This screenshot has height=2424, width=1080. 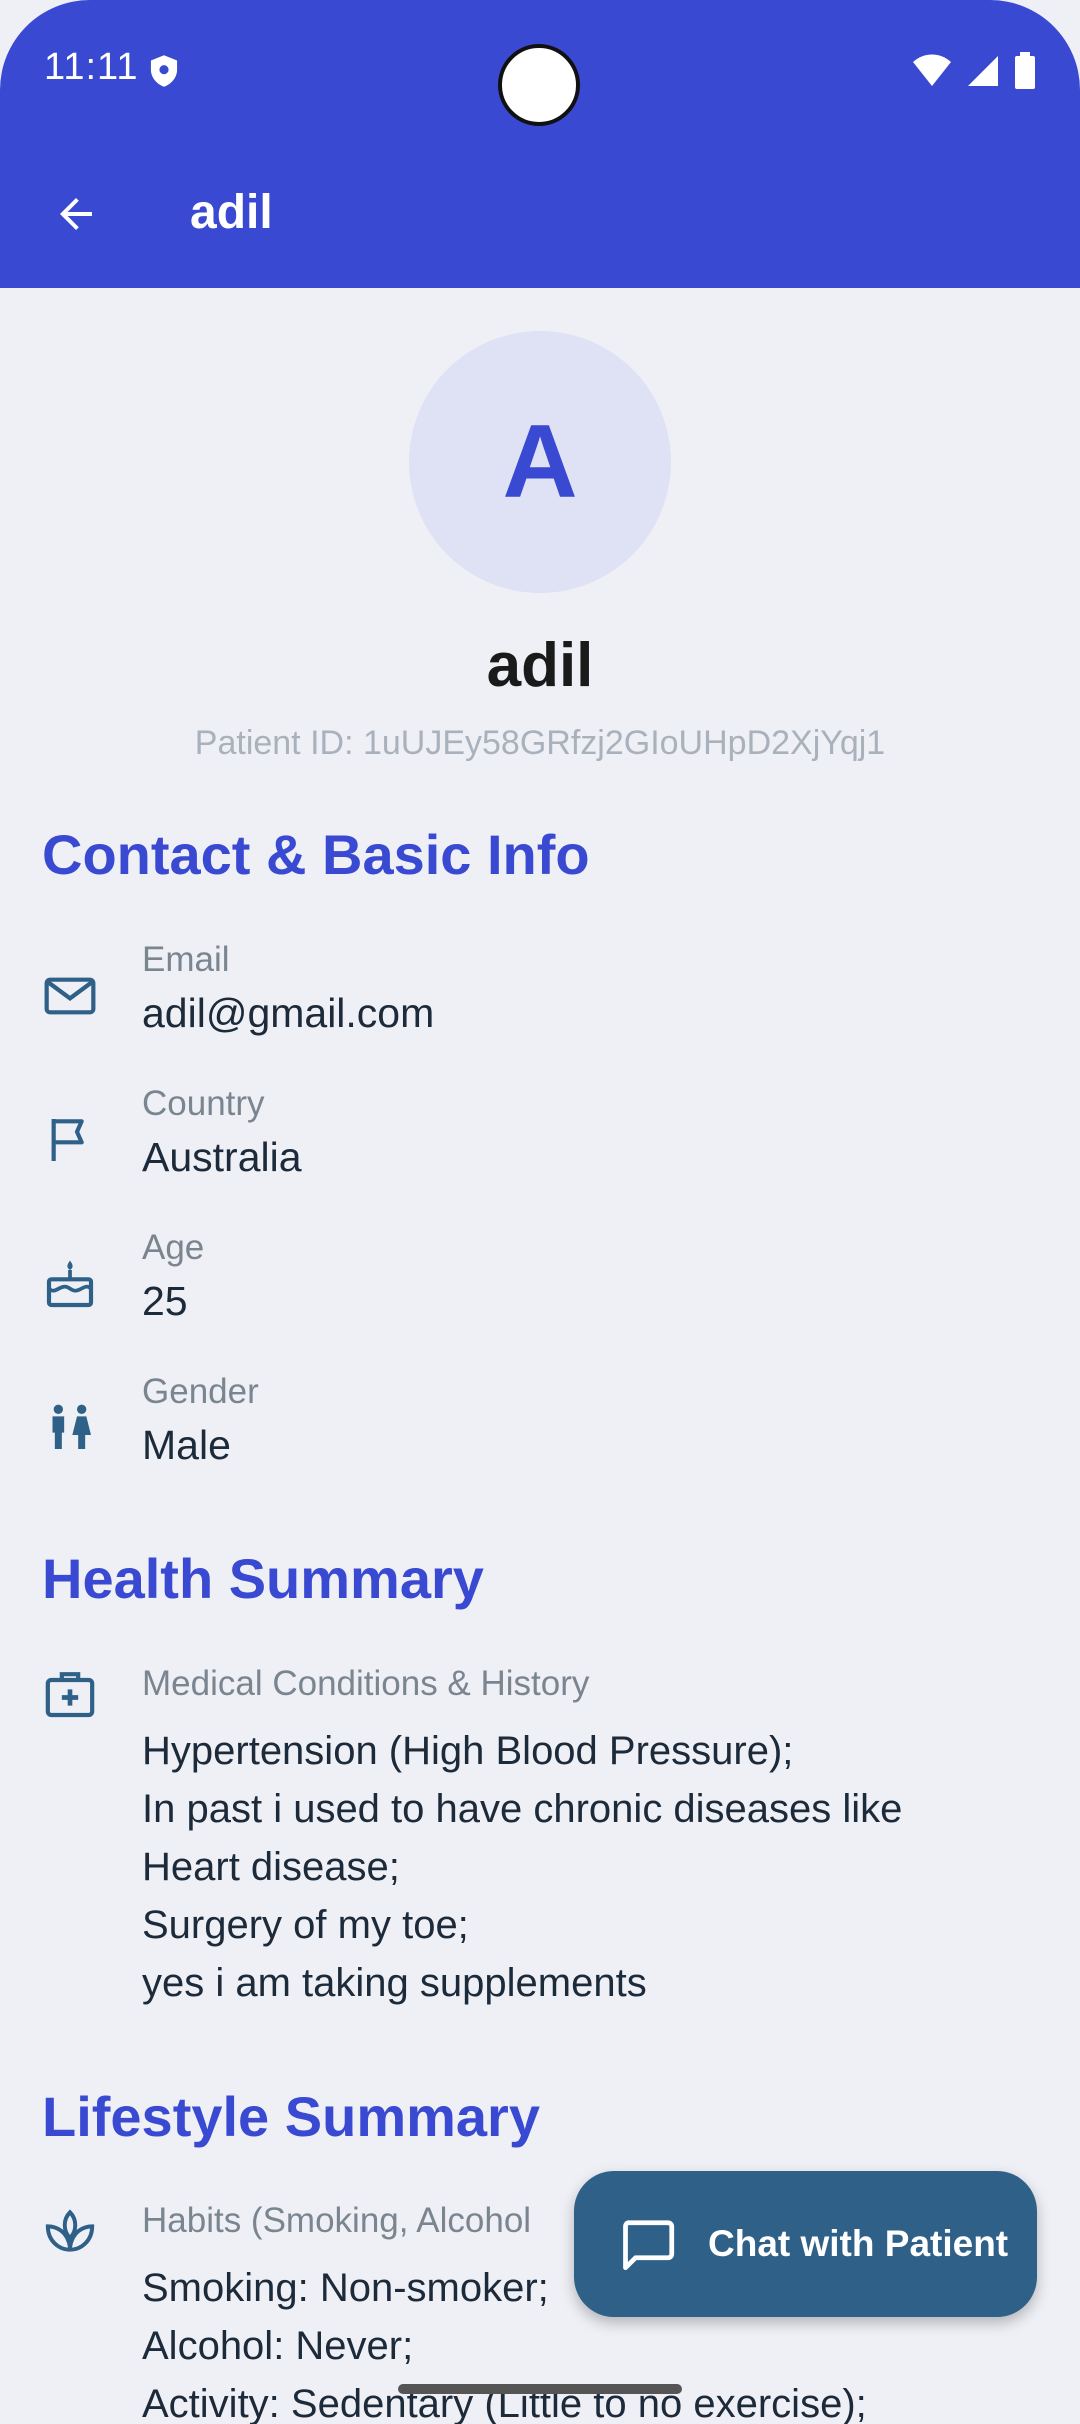 What do you see at coordinates (291, 2116) in the screenshot?
I see `section-title-lifestyle: Lifestyle Summary` at bounding box center [291, 2116].